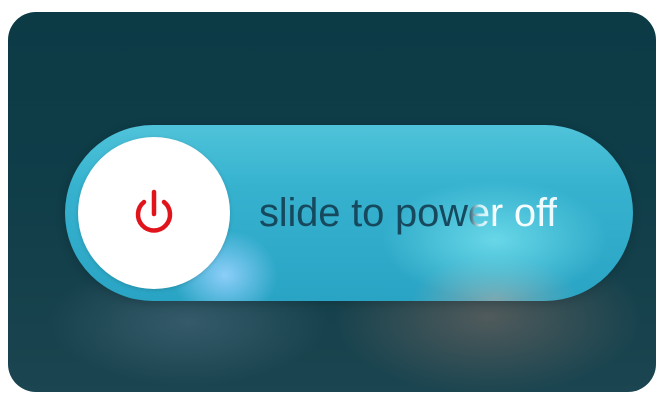  What do you see at coordinates (408, 213) in the screenshot?
I see `power-off-slider-label: slide to power off` at bounding box center [408, 213].